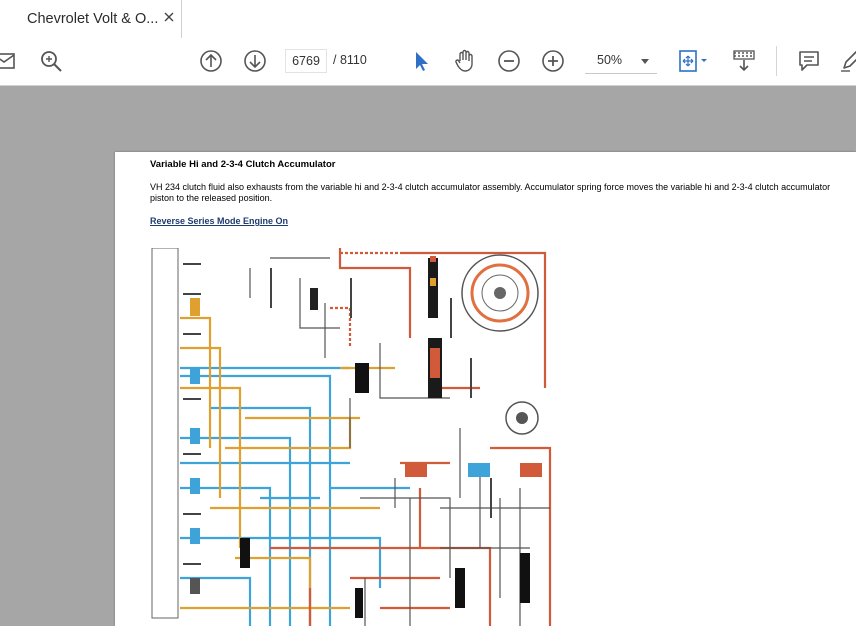  I want to click on fit-page-icon, so click(693, 61).